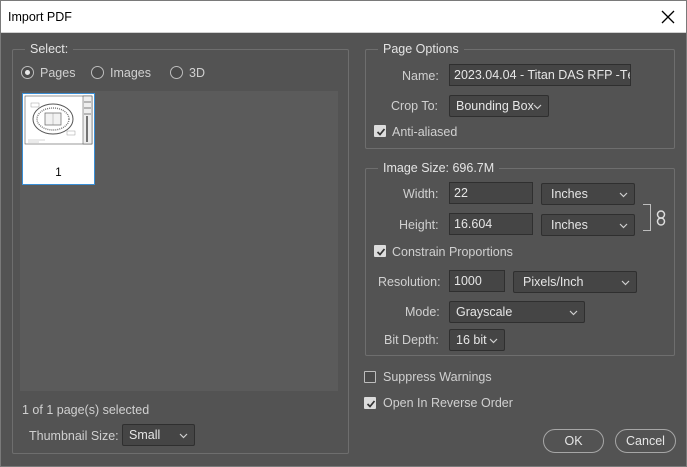 The height and width of the screenshot is (467, 687). I want to click on resolution-unit-select: Pixels/Inch, so click(575, 282).